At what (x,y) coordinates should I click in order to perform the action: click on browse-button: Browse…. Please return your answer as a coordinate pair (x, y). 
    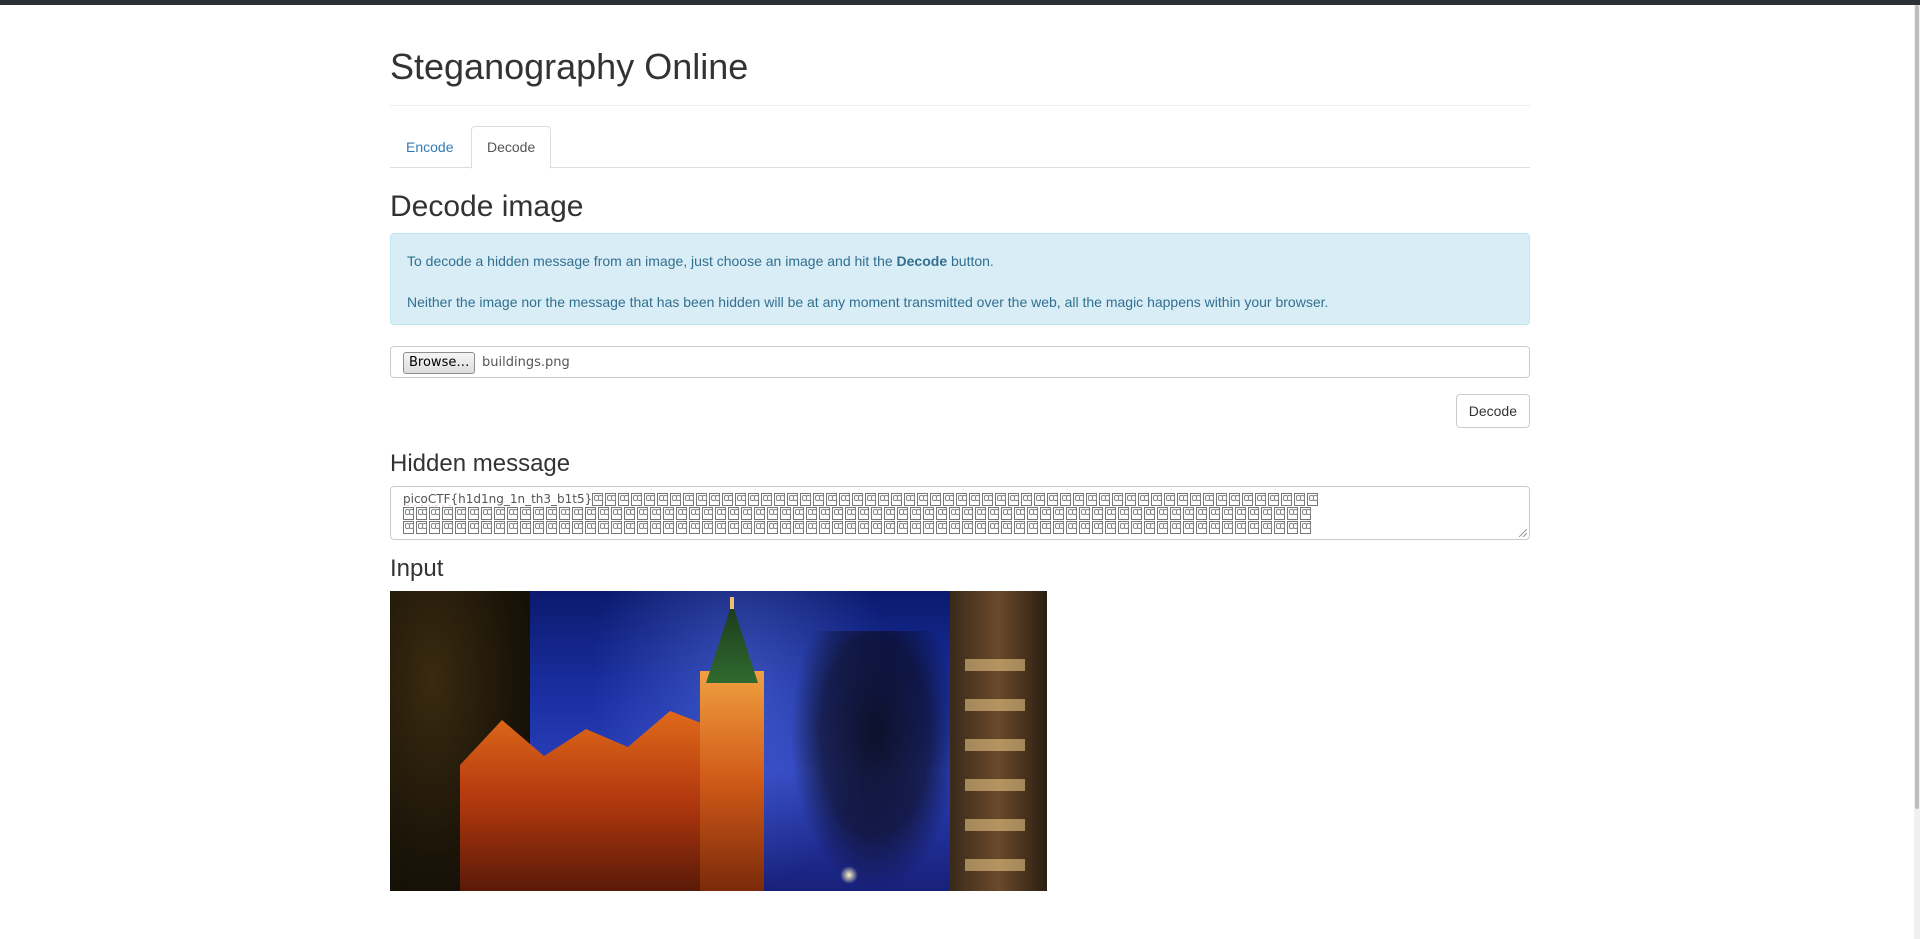
    Looking at the image, I should click on (439, 363).